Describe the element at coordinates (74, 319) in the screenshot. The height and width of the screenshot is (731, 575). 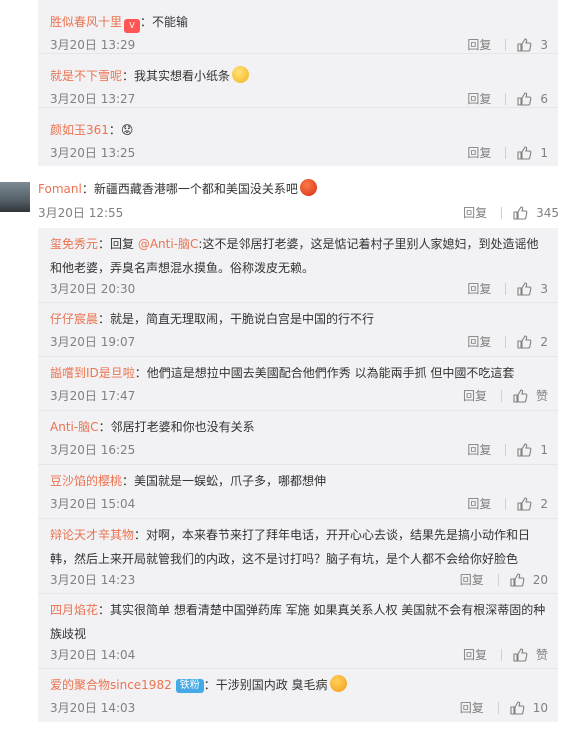
I see `reply-username: 仔仔宸晨` at that location.